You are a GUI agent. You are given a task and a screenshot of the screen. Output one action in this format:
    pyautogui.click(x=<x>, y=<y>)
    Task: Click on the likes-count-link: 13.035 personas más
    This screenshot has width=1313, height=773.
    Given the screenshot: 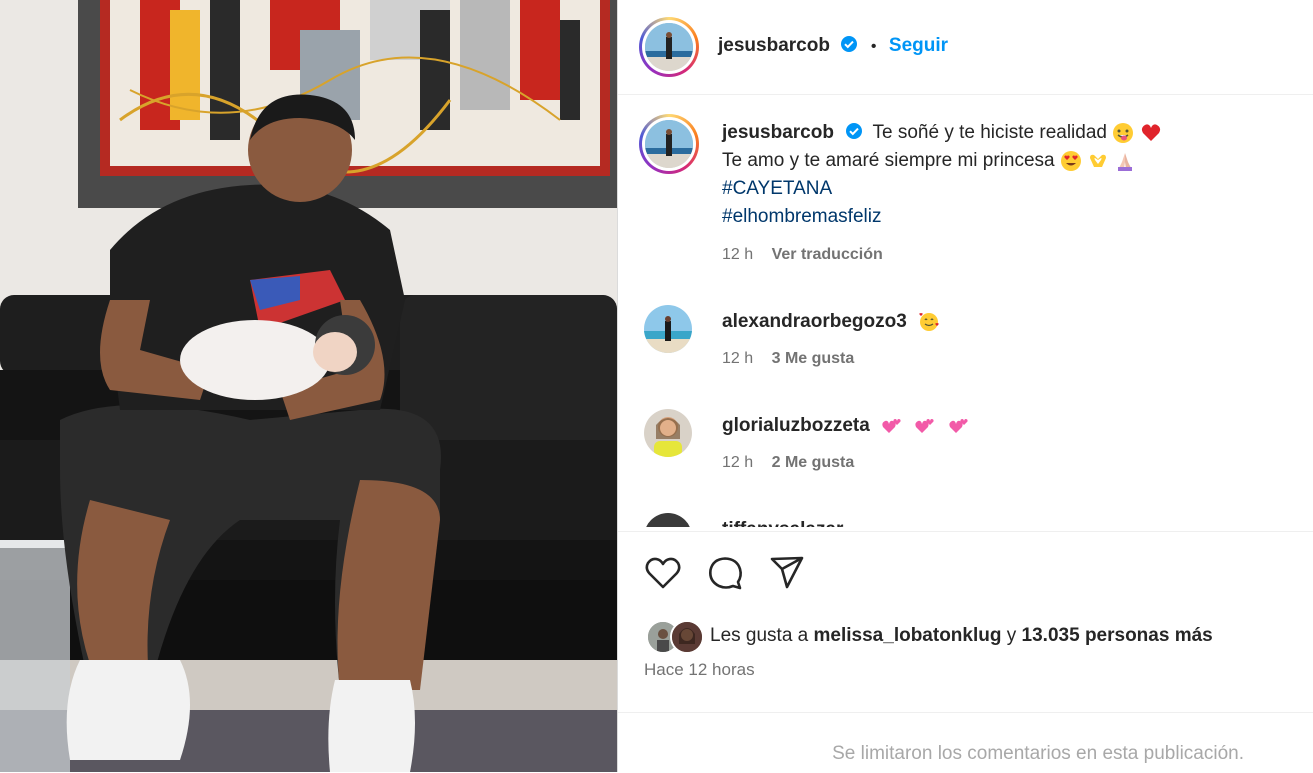 What is the action you would take?
    pyautogui.click(x=1117, y=635)
    